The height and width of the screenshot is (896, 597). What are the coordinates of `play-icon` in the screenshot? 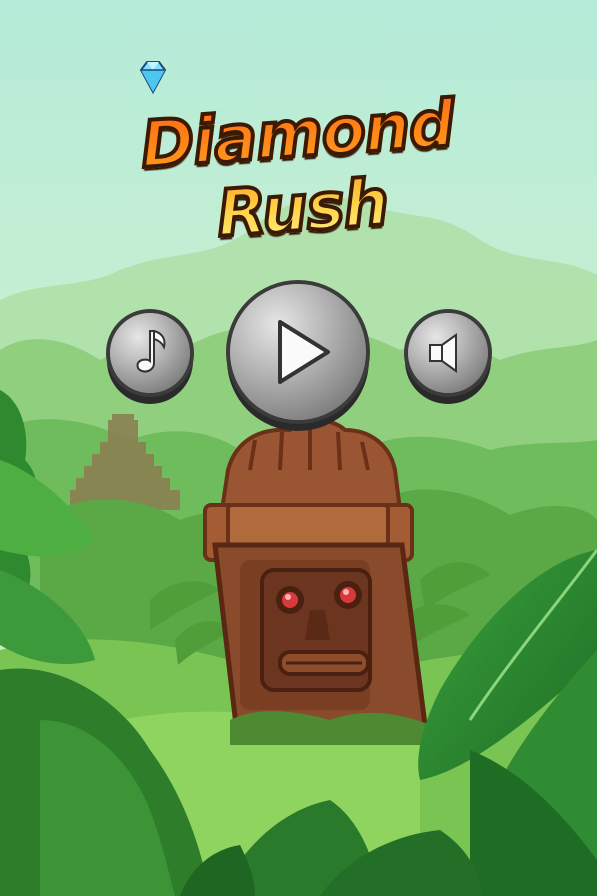 It's located at (304, 352).